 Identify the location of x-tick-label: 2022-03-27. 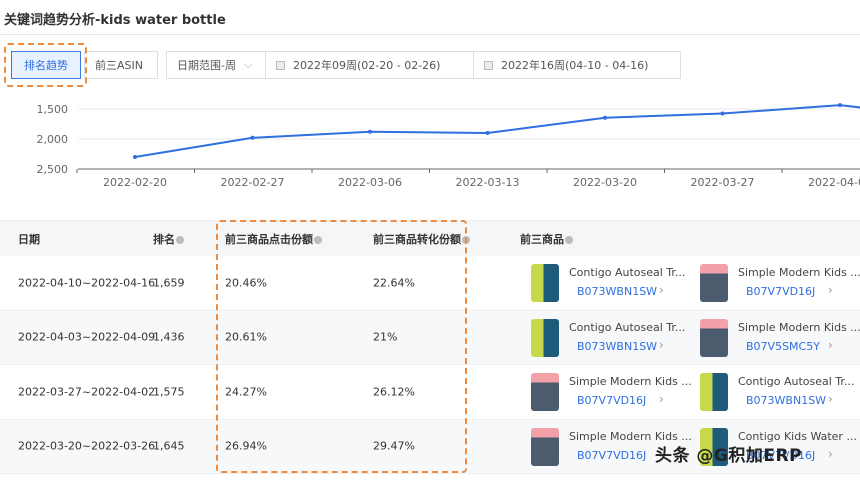
(723, 182).